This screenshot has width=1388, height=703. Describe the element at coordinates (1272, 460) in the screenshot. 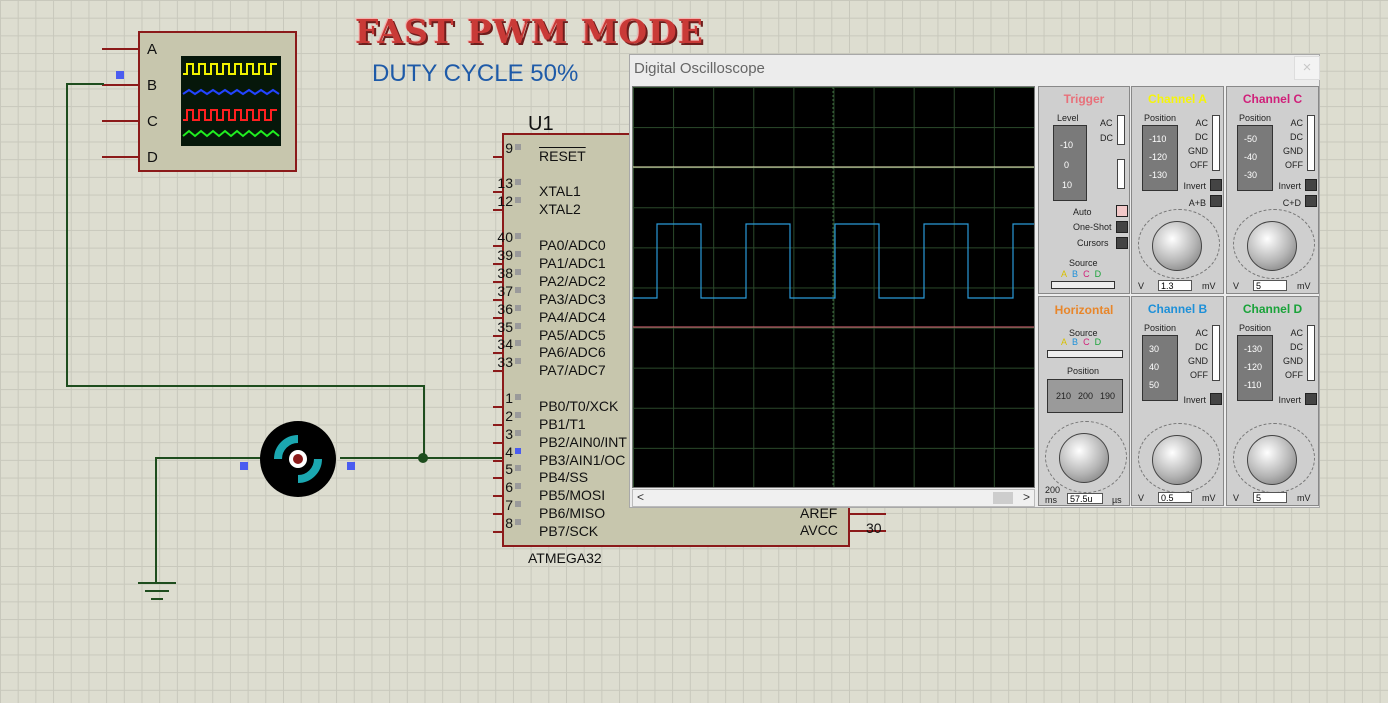

I see `channel-d-volts-knob` at that location.